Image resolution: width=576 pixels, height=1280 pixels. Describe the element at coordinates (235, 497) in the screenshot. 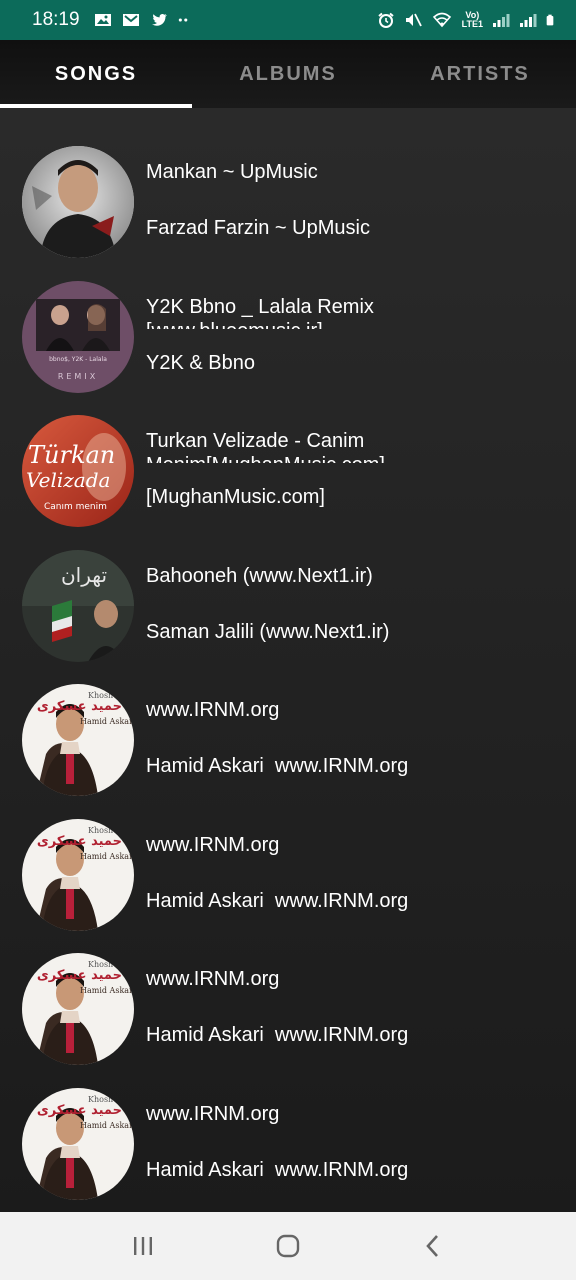

I see `song-artist: [MughanMusic.com]` at that location.